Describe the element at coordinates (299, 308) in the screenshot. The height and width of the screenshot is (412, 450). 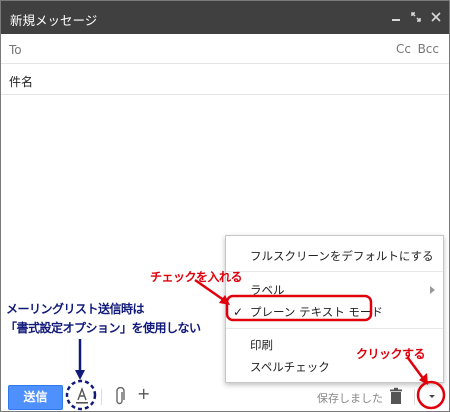
I see `highlight-box` at that location.